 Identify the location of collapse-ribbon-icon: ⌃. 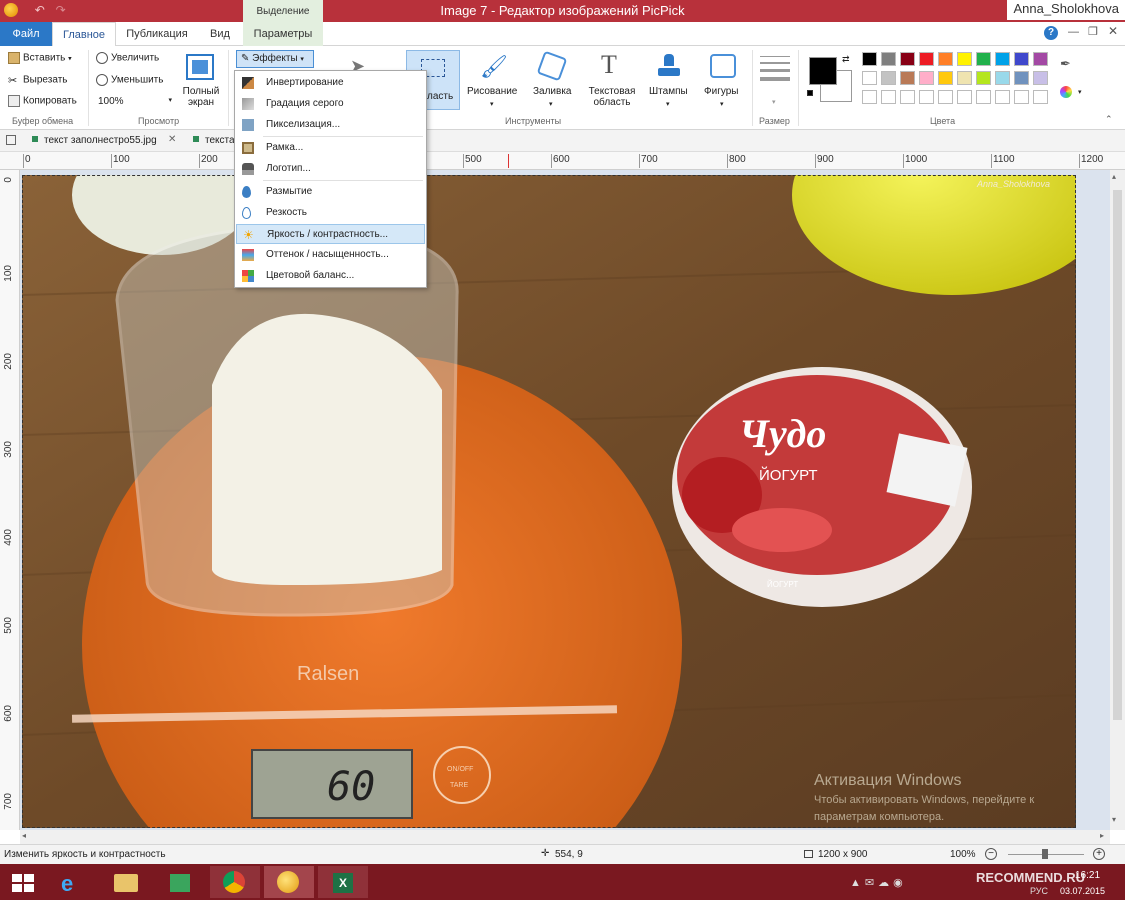
(1109, 119).